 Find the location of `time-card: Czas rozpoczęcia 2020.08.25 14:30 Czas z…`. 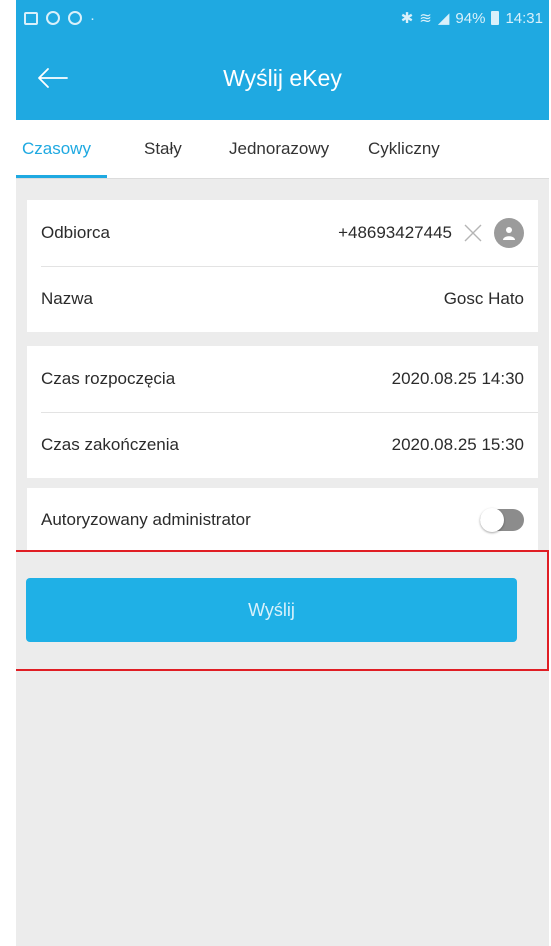

time-card: Czas rozpoczęcia 2020.08.25 14:30 Czas z… is located at coordinates (282, 412).